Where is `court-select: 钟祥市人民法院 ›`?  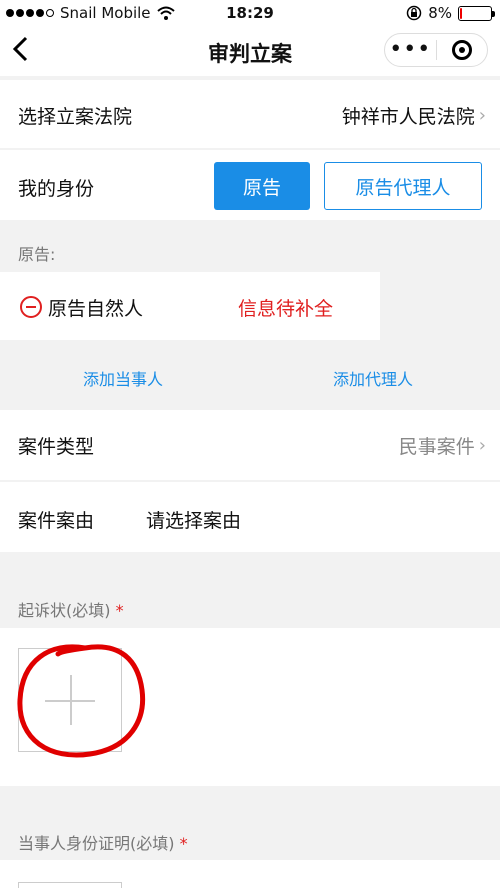 court-select: 钟祥市人民法院 › is located at coordinates (414, 115).